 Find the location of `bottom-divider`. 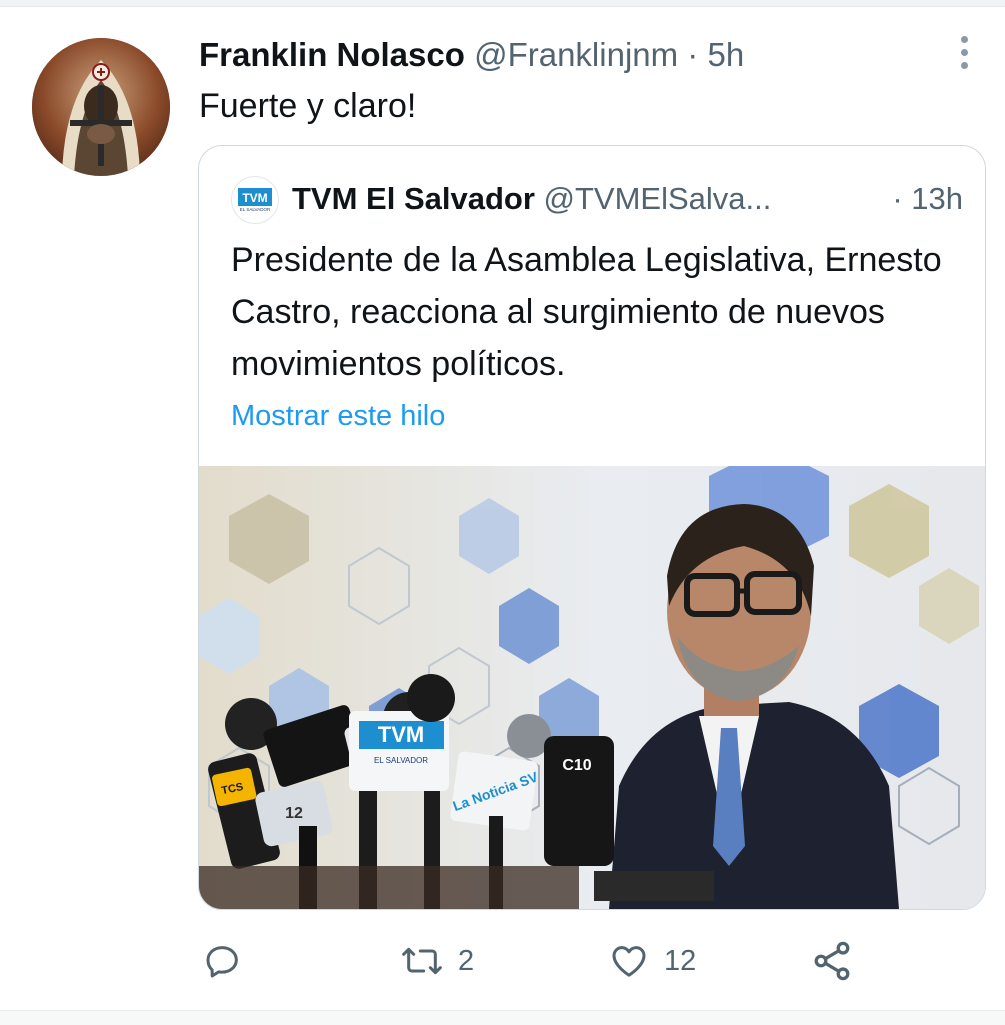

bottom-divider is located at coordinates (502, 1017).